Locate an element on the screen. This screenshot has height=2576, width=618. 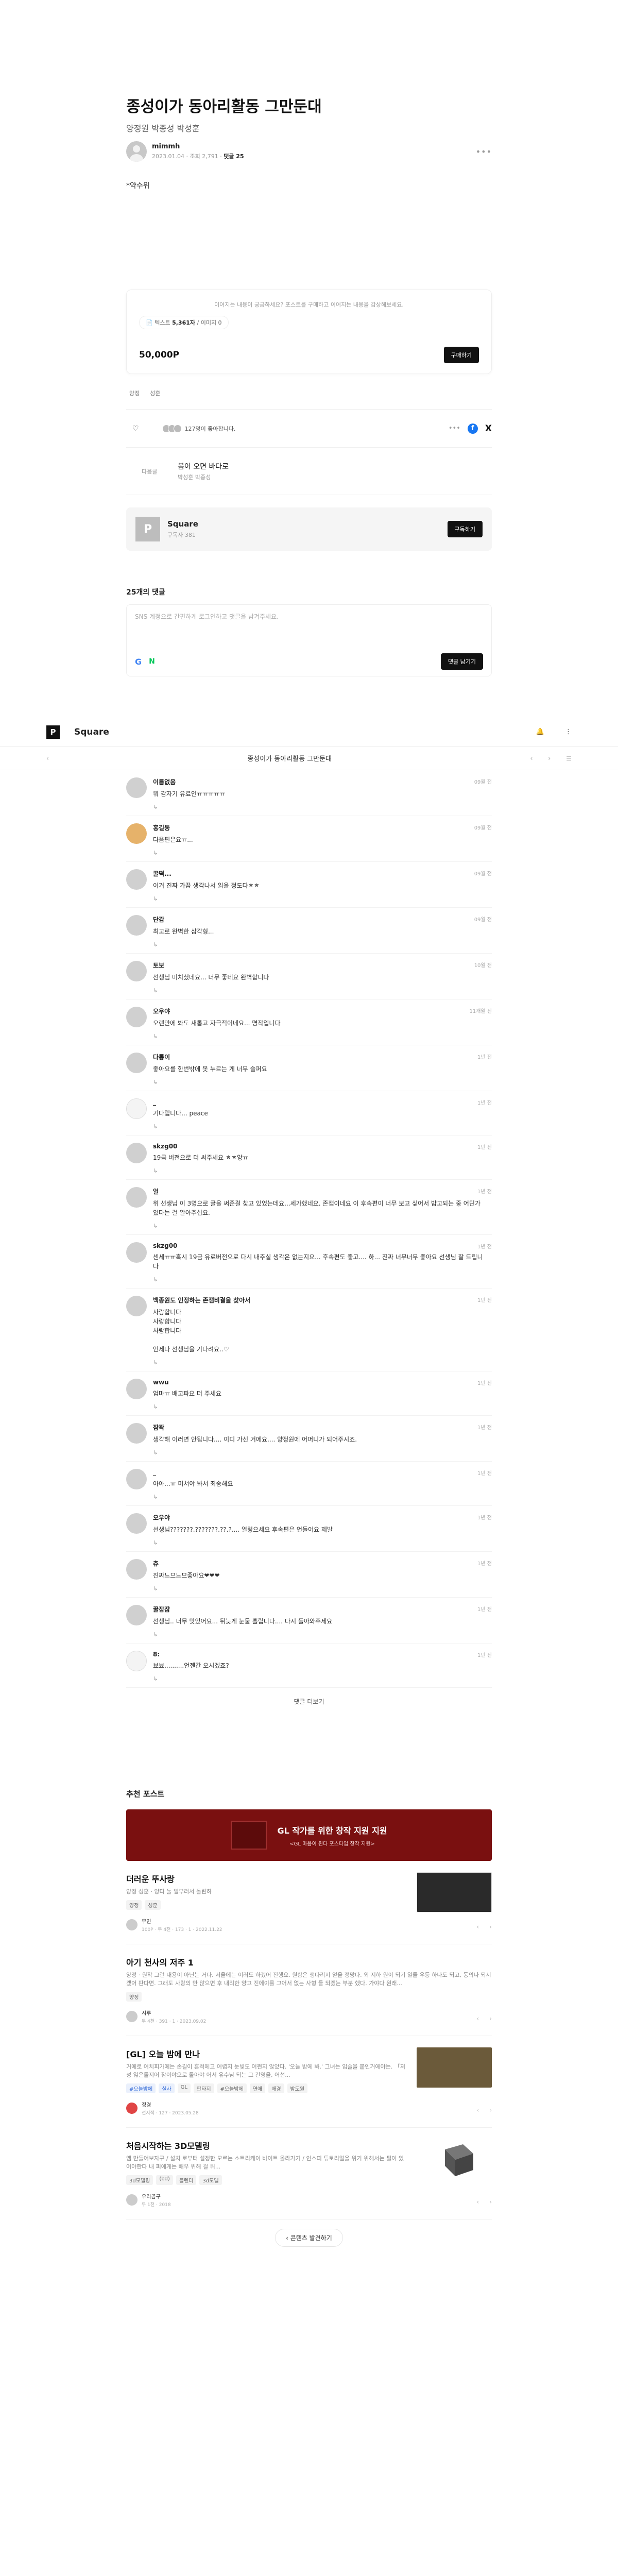
commenter-name: 이름없음 is located at coordinates (320, 781).